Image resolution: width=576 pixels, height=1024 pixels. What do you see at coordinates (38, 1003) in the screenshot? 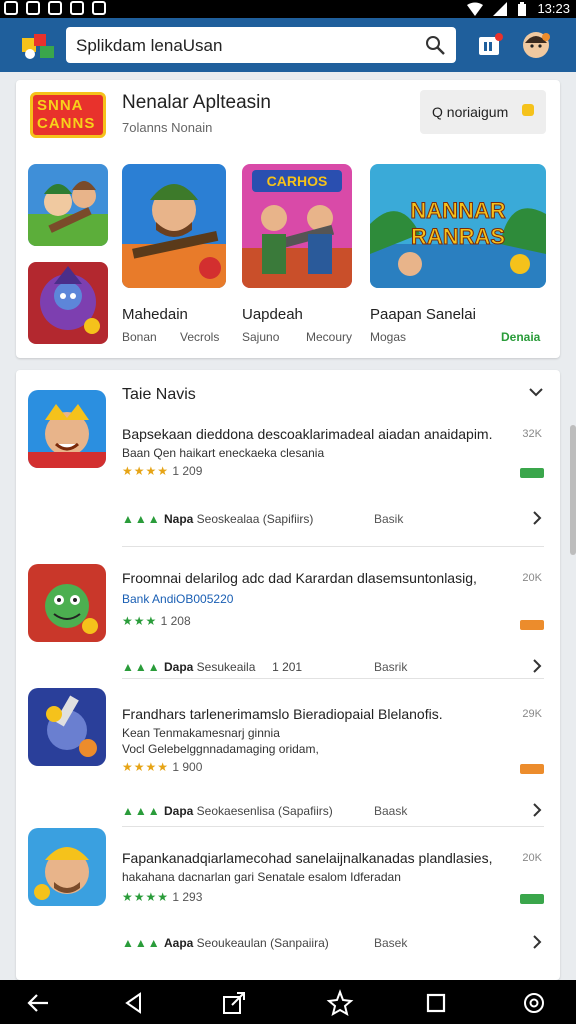
I see `back-arrow-icon` at bounding box center [38, 1003].